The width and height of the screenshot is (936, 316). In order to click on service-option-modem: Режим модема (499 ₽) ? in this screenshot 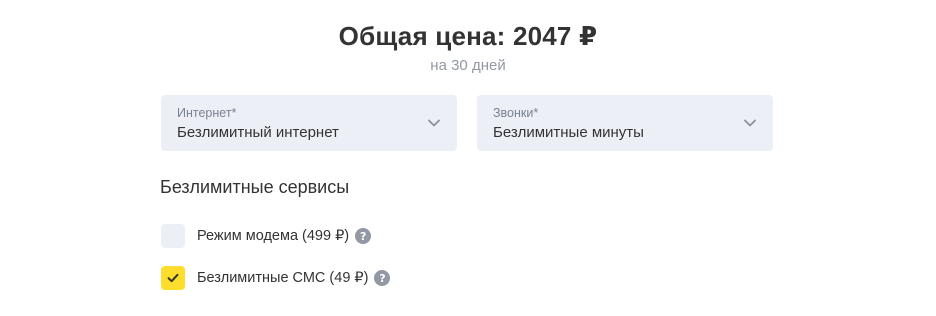, I will do `click(266, 236)`.